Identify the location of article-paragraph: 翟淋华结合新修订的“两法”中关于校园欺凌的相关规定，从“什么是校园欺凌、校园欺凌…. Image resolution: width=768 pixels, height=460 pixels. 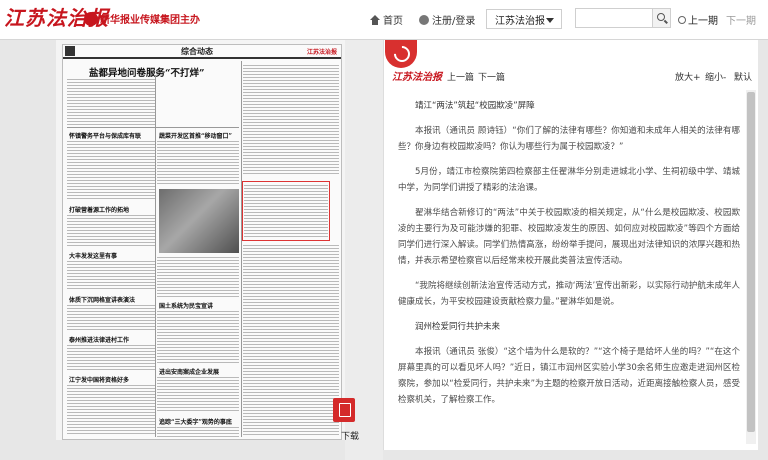
(569, 237).